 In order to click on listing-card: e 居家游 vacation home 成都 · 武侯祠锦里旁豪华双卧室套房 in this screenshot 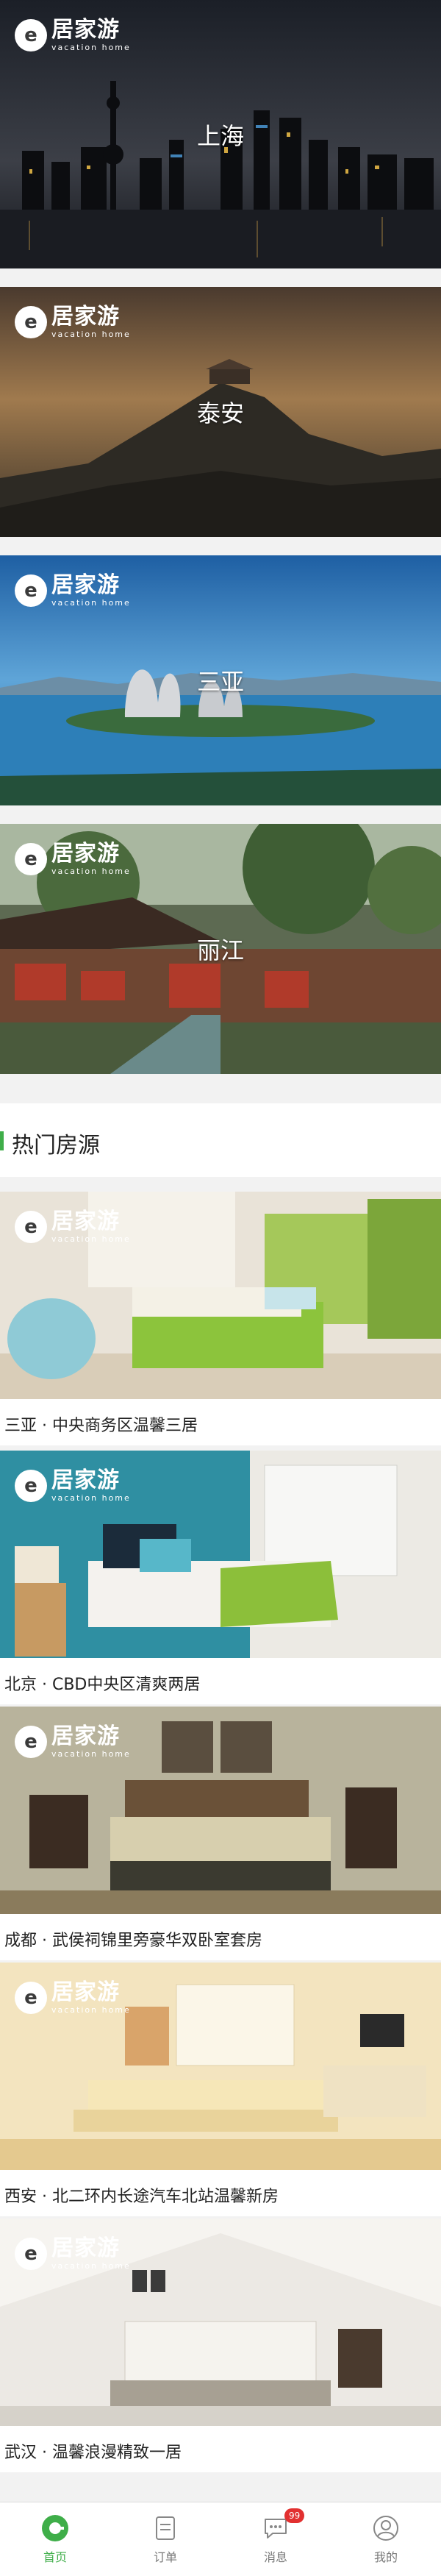, I will do `click(220, 1833)`.